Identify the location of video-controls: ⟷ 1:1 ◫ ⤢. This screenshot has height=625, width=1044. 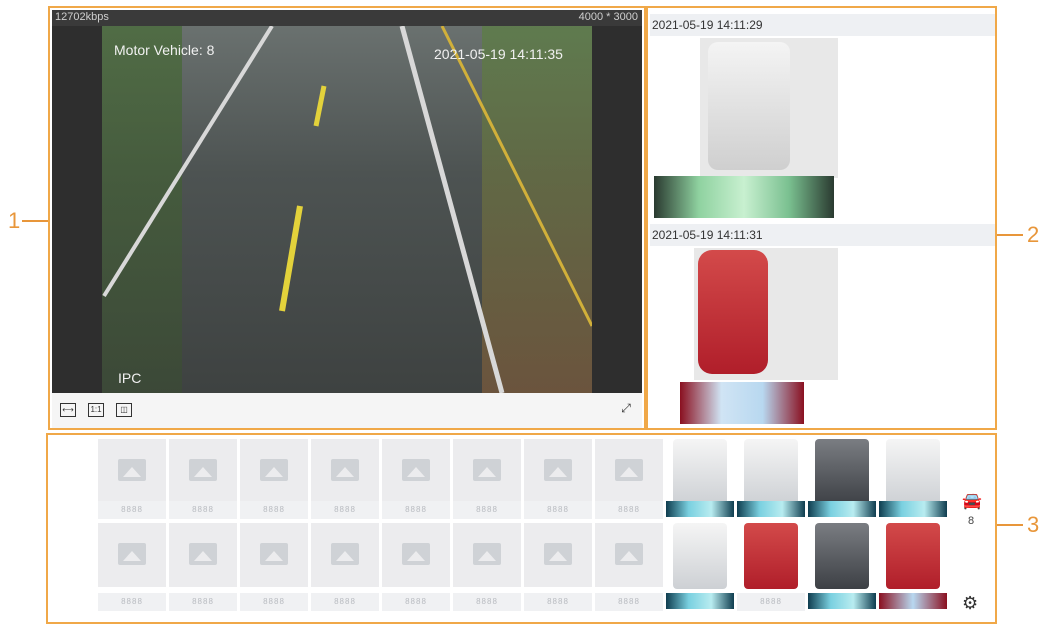
(347, 410).